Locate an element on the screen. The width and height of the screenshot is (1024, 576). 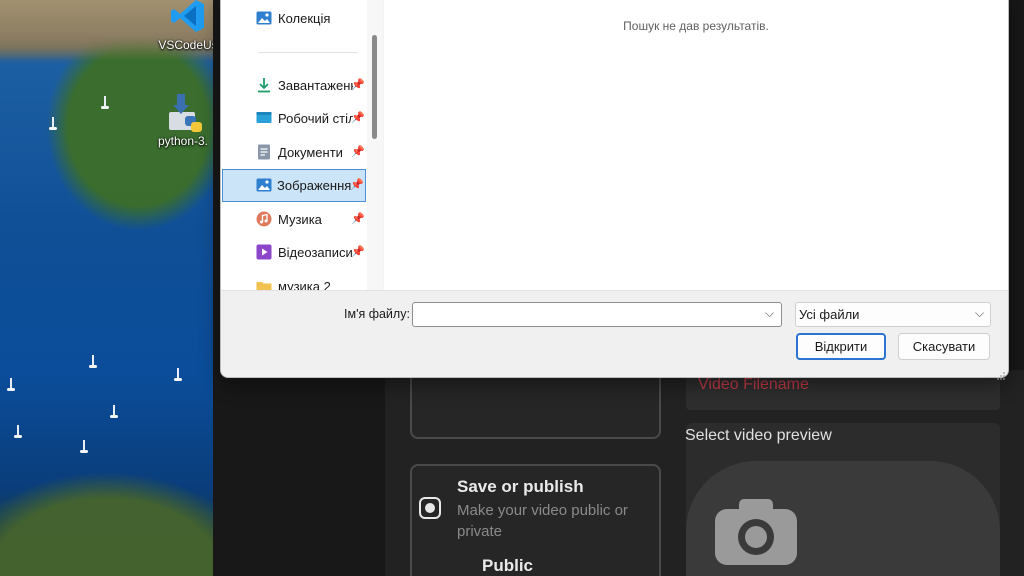
camera-icon is located at coordinates (756, 532).